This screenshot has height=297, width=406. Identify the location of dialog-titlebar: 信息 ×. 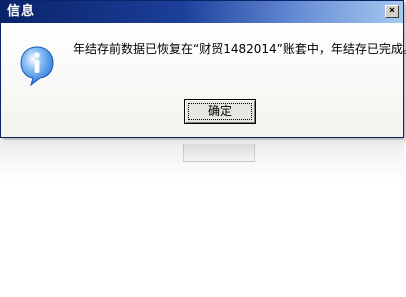
(202, 12).